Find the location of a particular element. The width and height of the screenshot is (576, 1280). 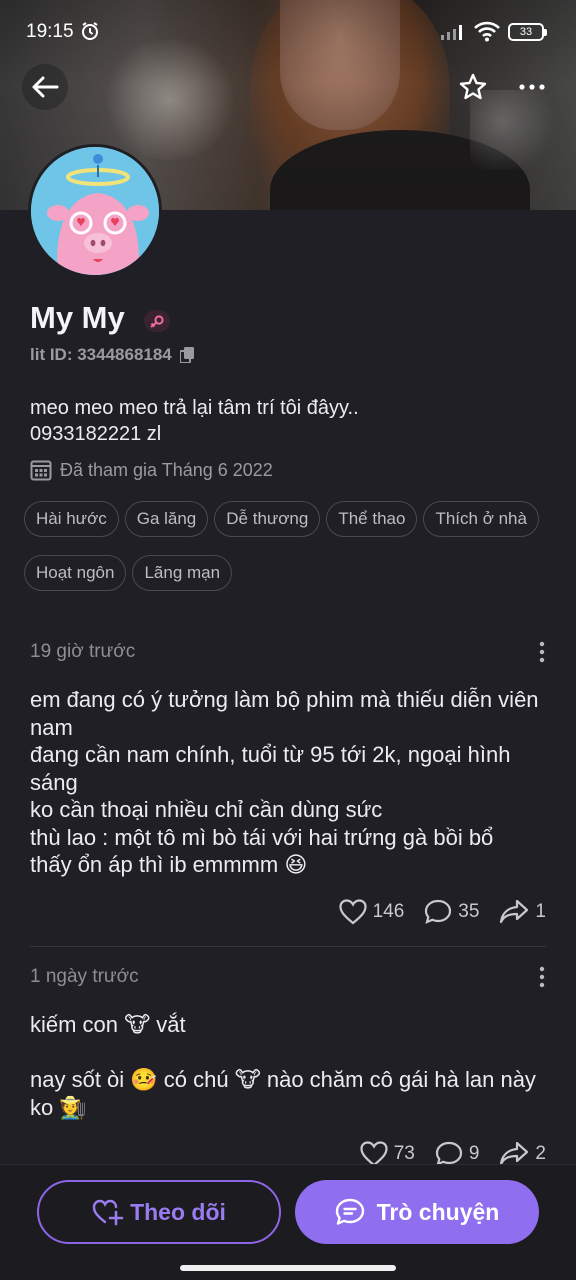

post-divider is located at coordinates (288, 946).